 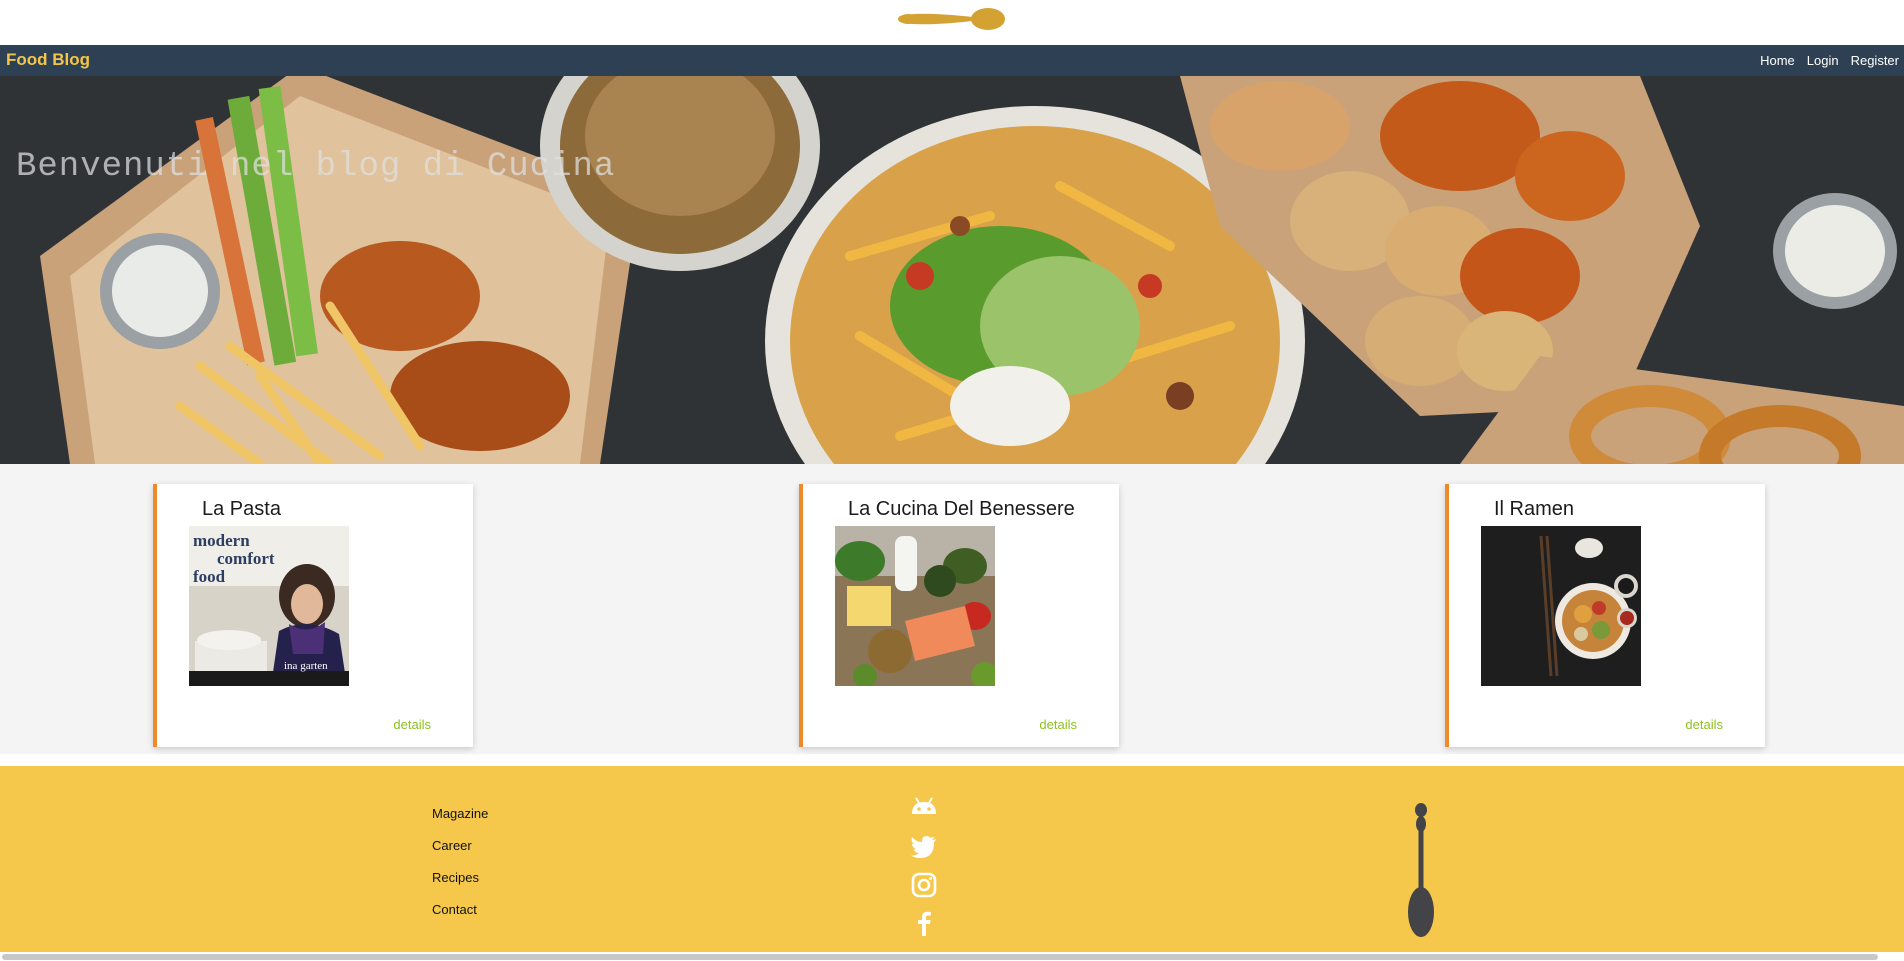 I want to click on footer-links: Magazine Career Recipes Contact, so click(x=460, y=870).